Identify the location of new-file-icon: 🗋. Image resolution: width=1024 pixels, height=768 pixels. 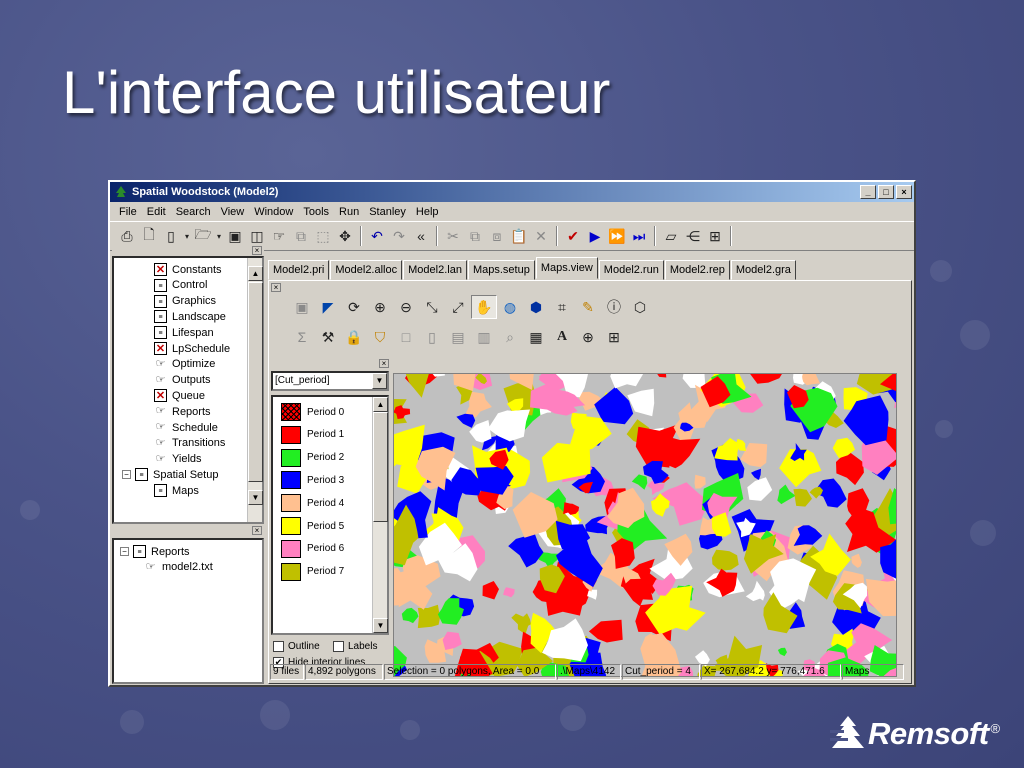
(149, 236).